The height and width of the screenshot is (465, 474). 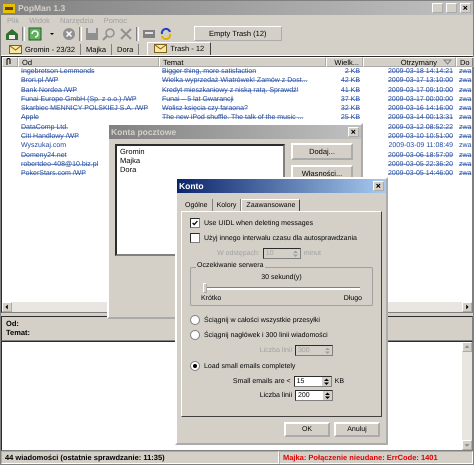 What do you see at coordinates (447, 62) in the screenshot?
I see `sort-icon` at bounding box center [447, 62].